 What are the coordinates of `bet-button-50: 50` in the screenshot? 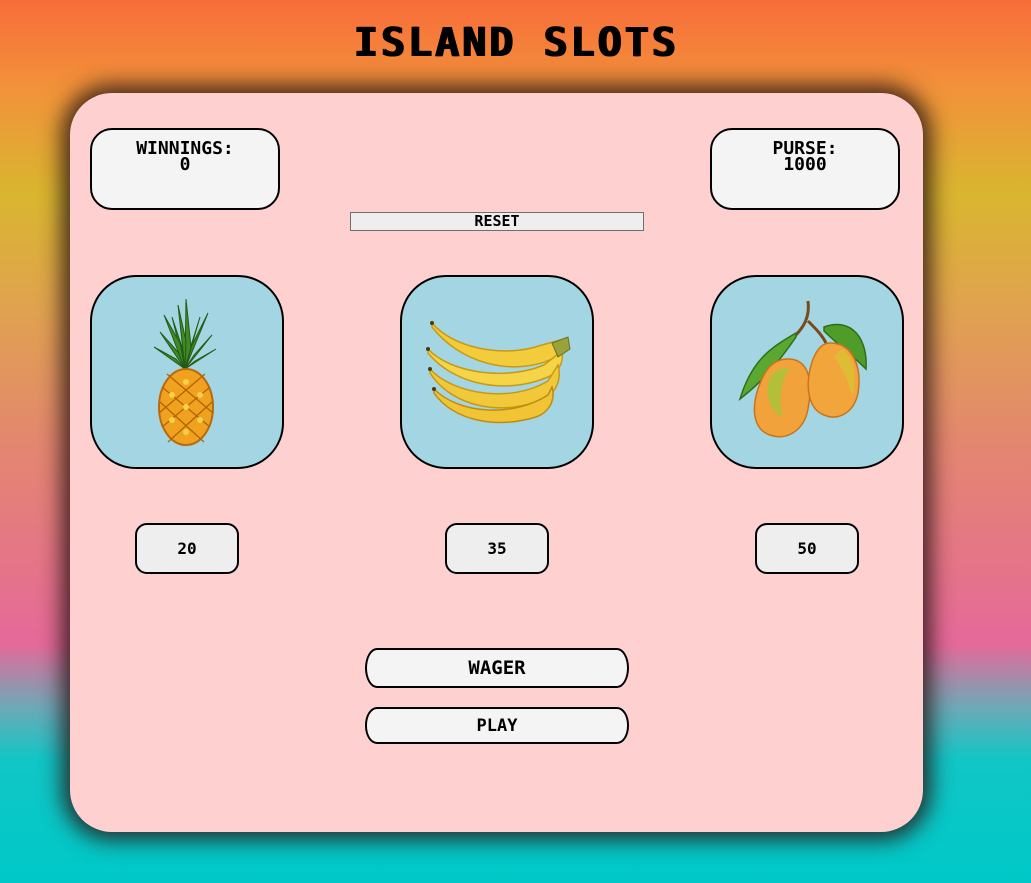 It's located at (807, 548).